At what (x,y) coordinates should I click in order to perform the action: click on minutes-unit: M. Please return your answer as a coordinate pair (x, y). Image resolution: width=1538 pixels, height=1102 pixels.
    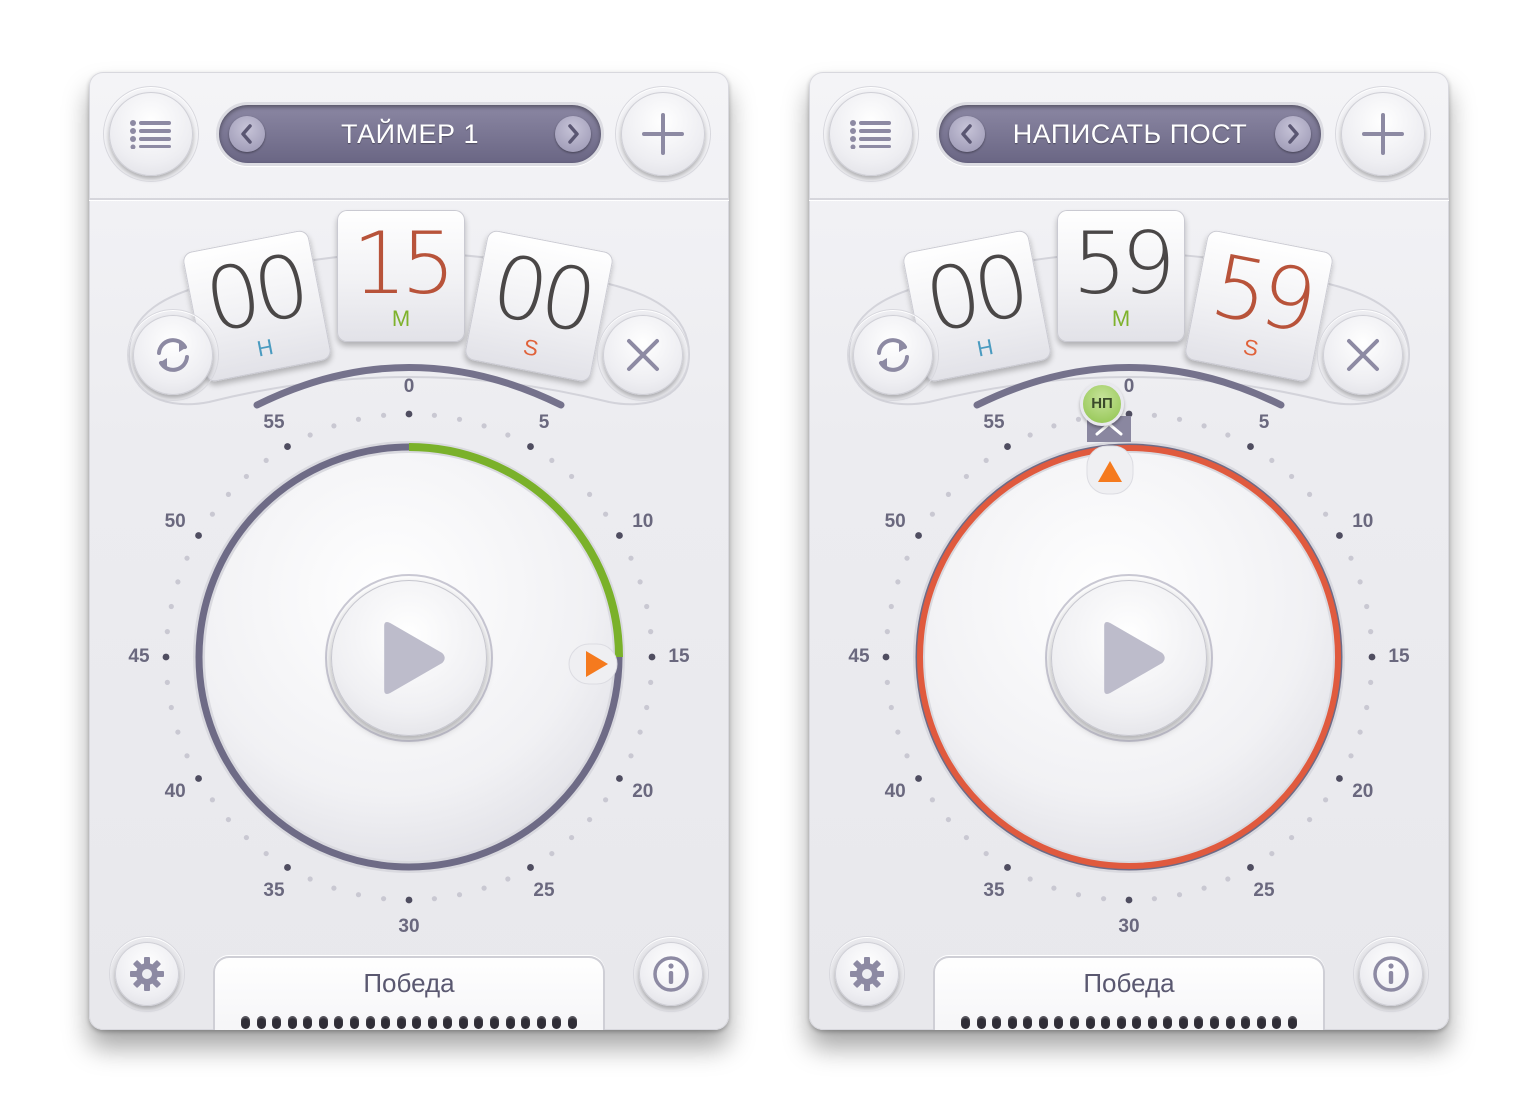
    Looking at the image, I should click on (1121, 318).